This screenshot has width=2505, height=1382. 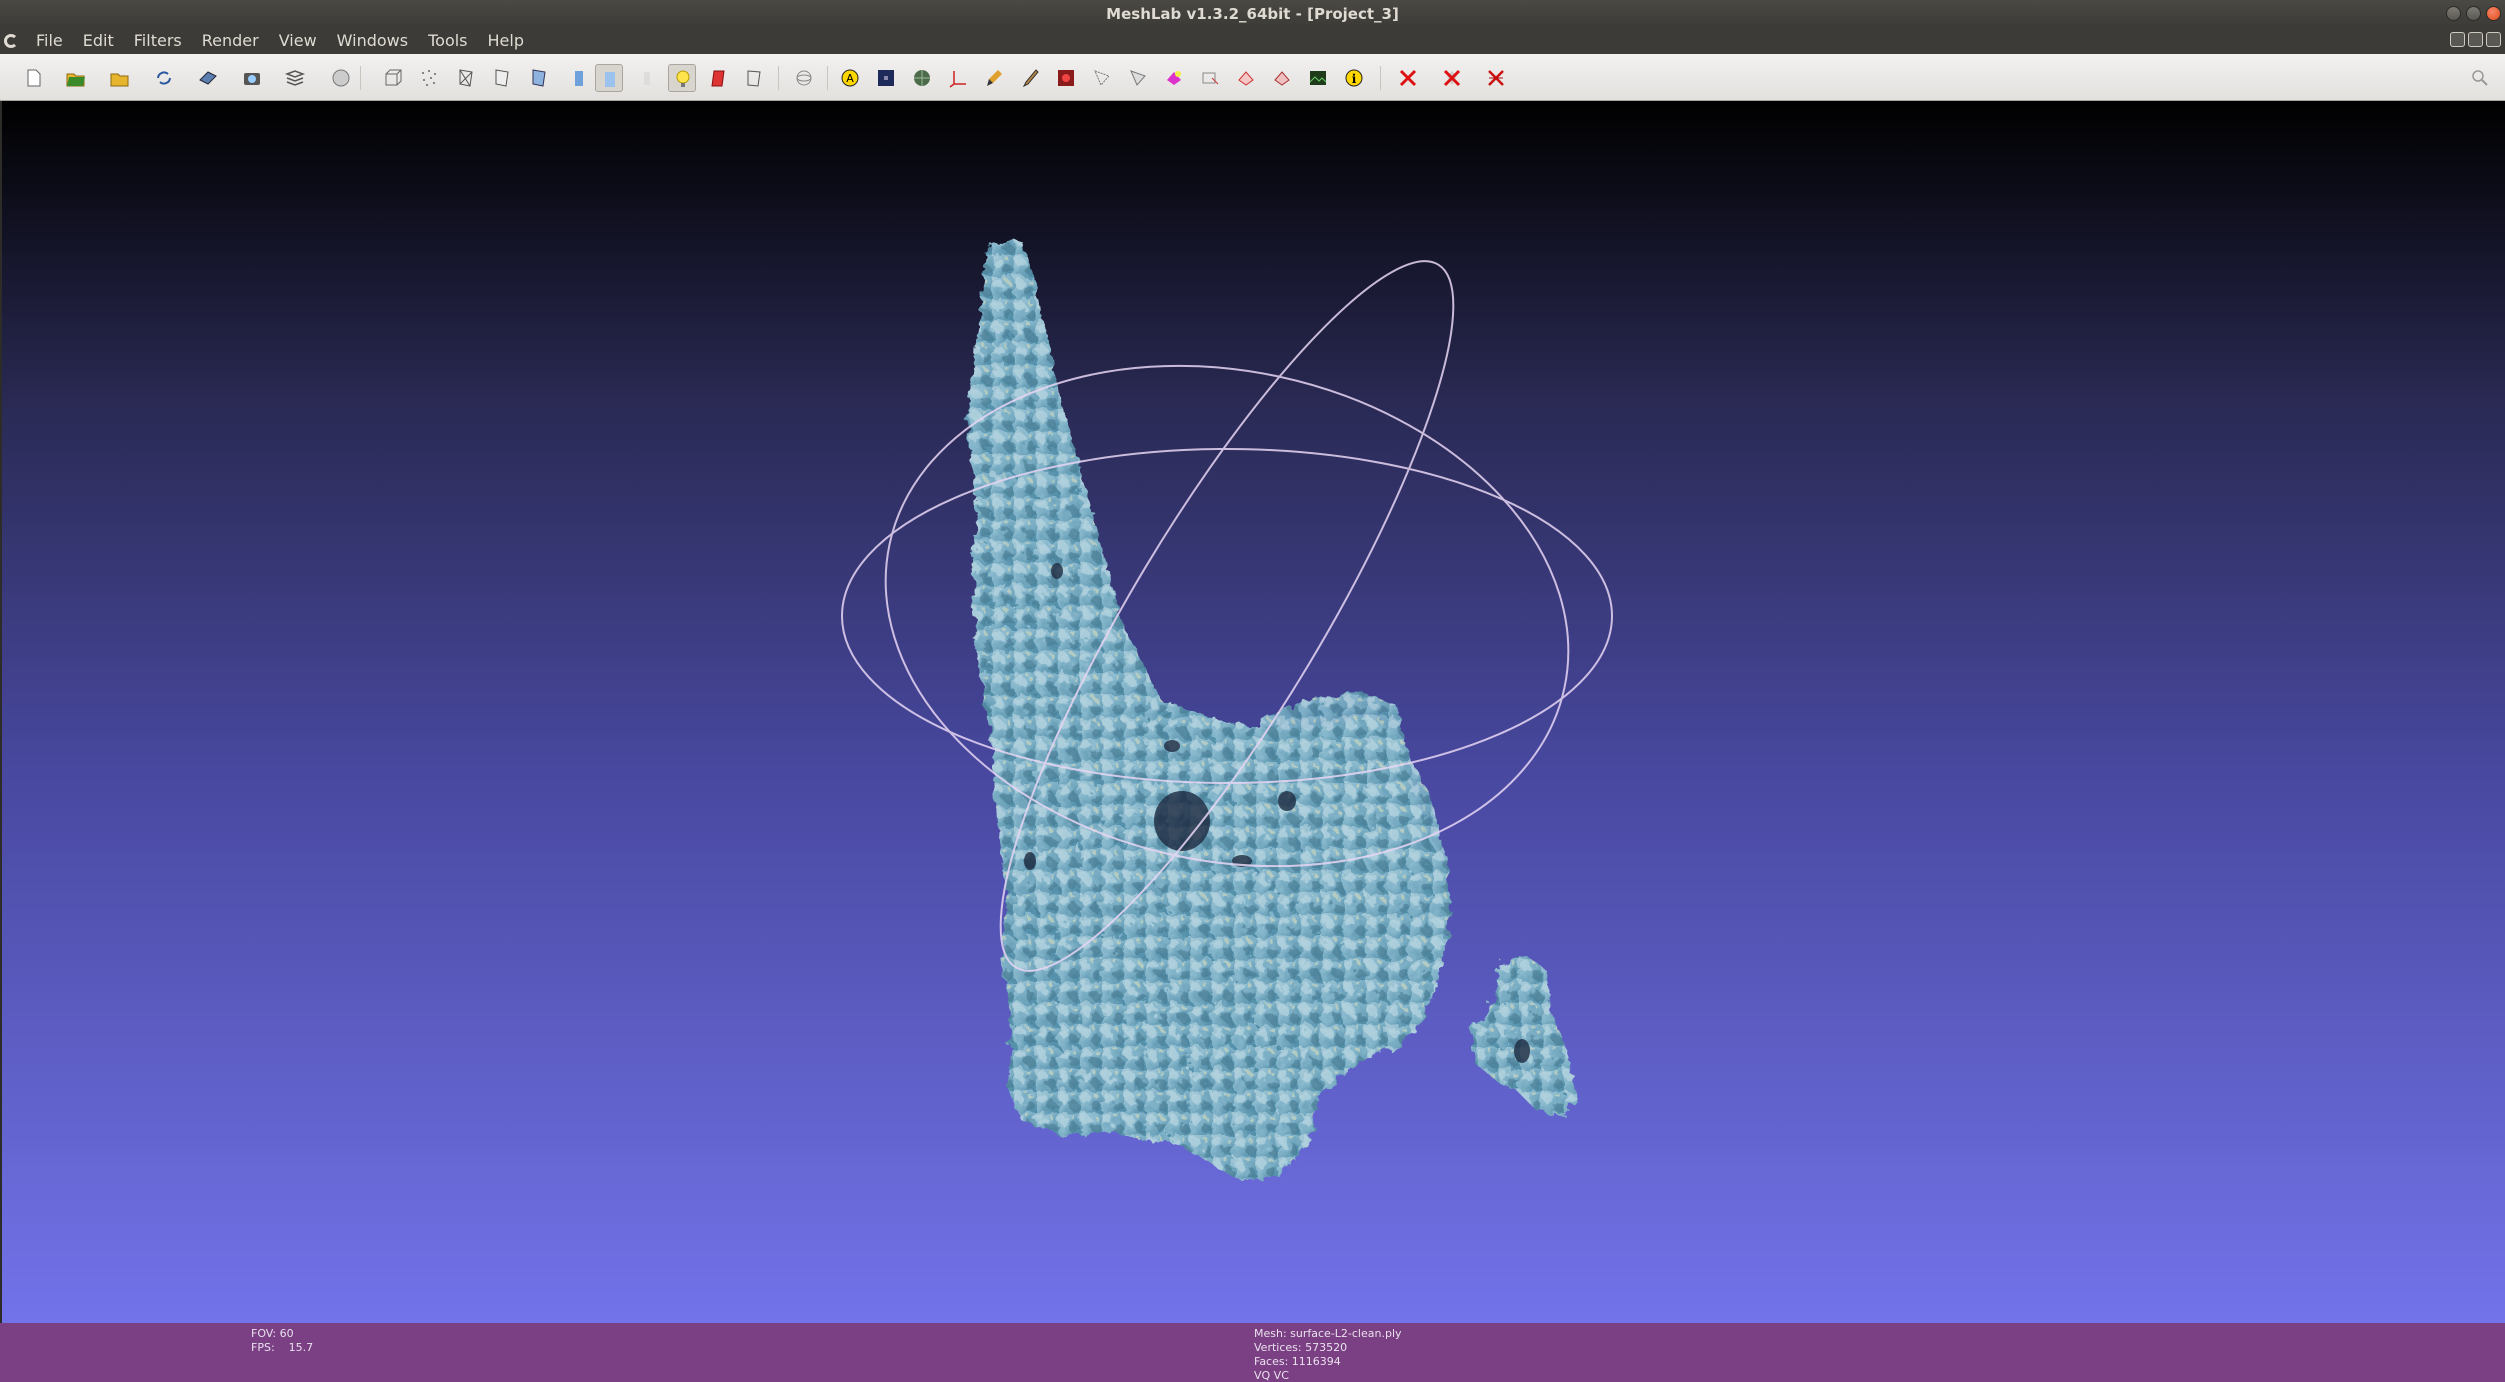 I want to click on bounding-box-icon, so click(x=393, y=77).